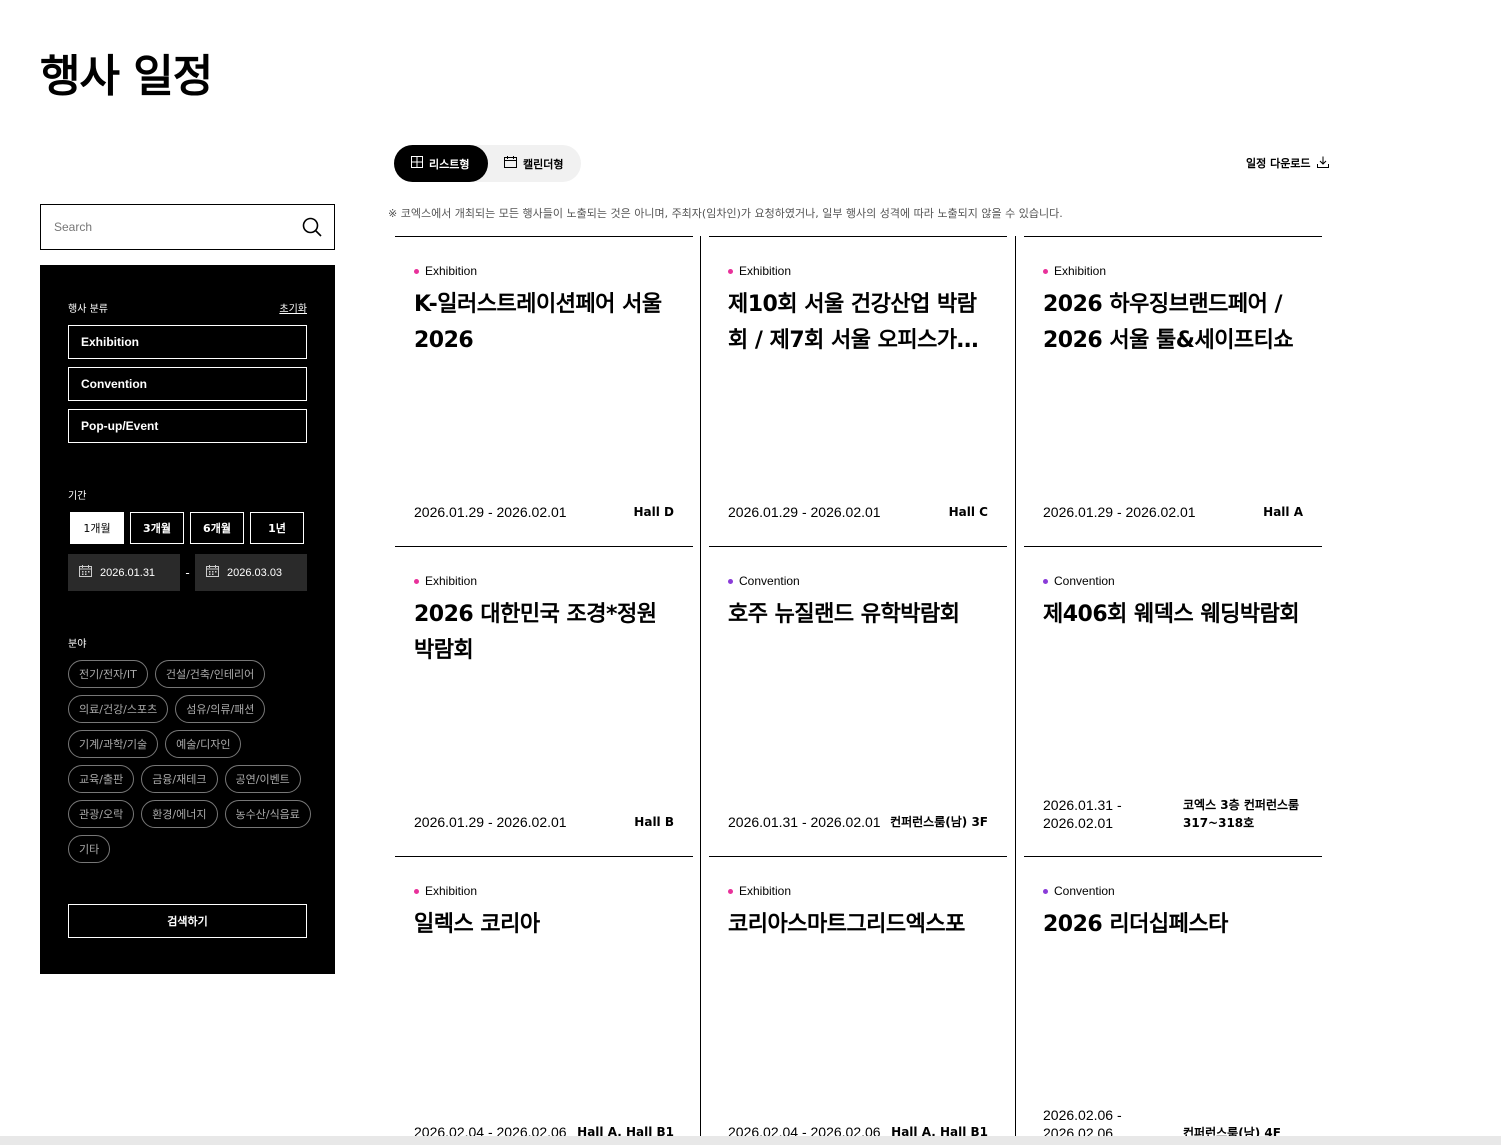  What do you see at coordinates (1175, 615) in the screenshot?
I see `event-title: 제406회 웨덱스 웨딩박람회` at bounding box center [1175, 615].